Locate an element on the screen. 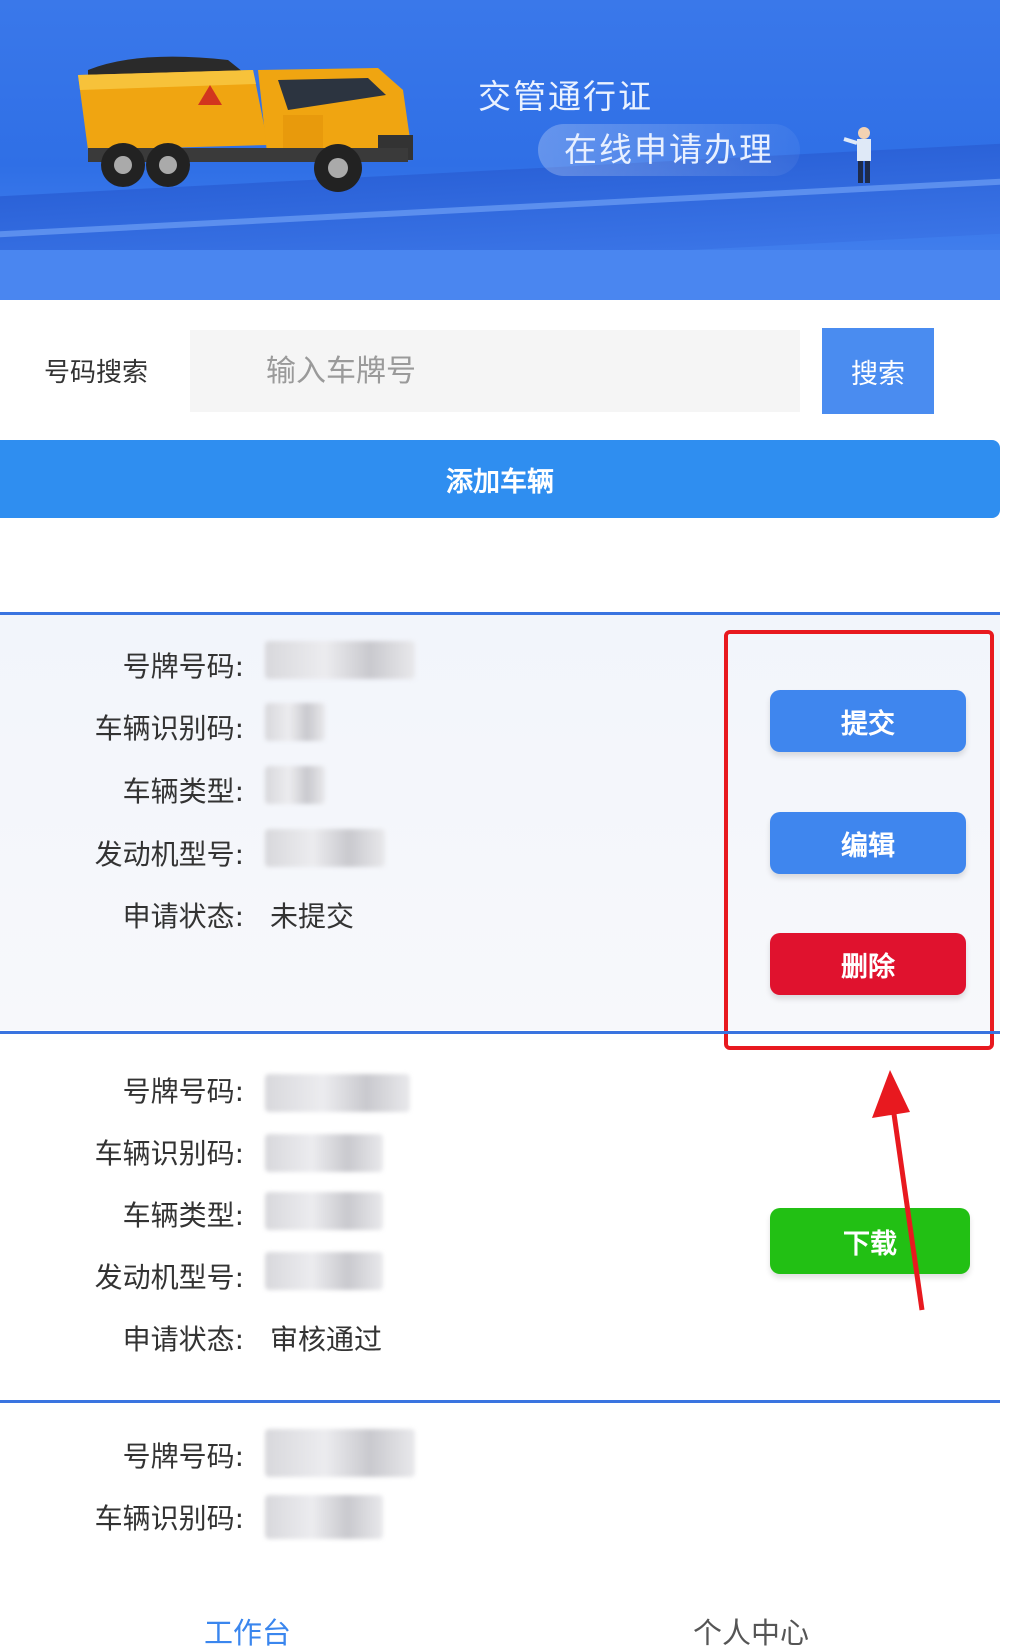 The height and width of the screenshot is (1652, 1013). annotation-highlight-box is located at coordinates (859, 840).